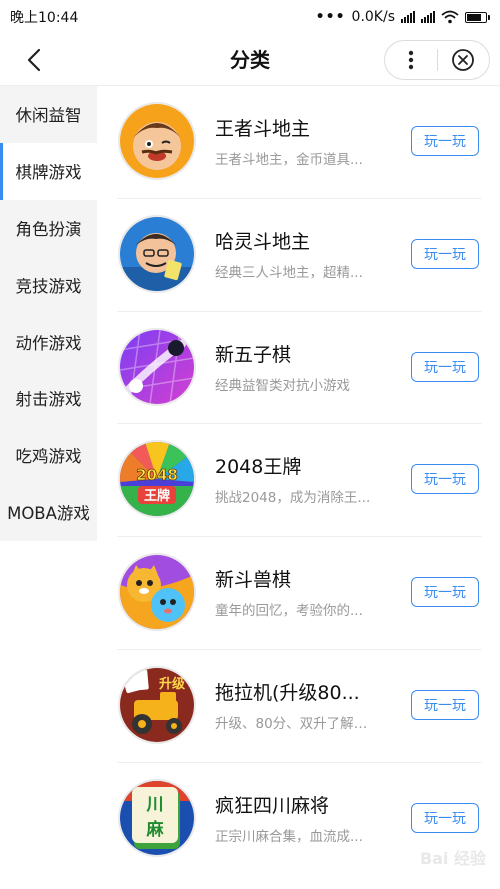  Describe the element at coordinates (157, 704) in the screenshot. I see `tractor-cards-icon: 升级` at that location.